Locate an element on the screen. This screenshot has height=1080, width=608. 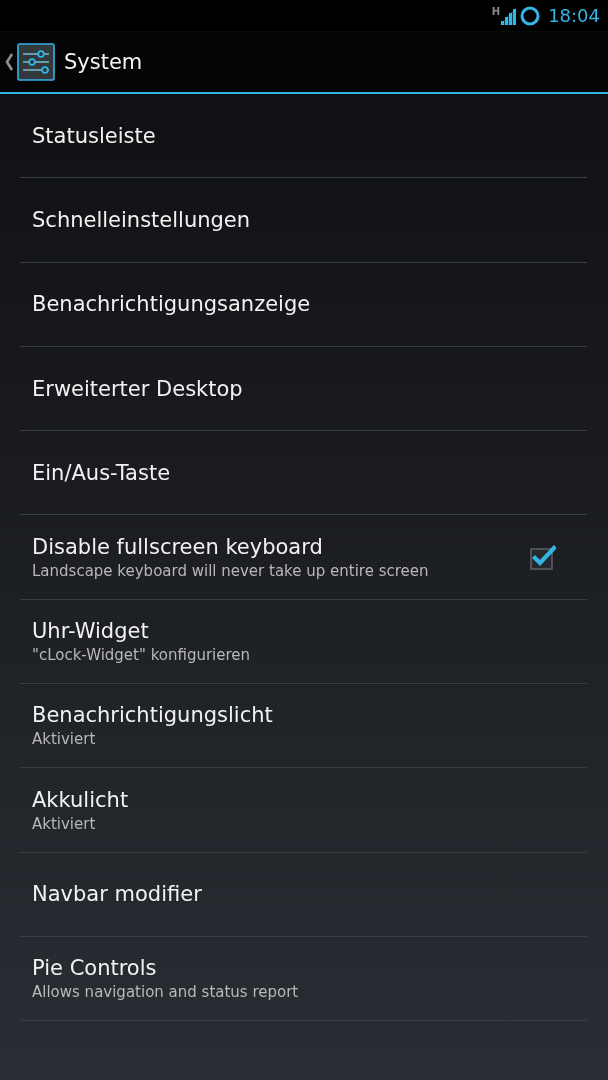
setting-title: Disable fullscreen keyboard is located at coordinates (177, 546).